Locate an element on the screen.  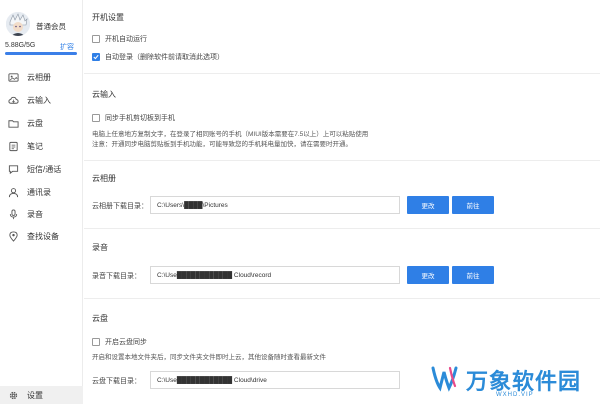
sidebar-item-cloud-input: 云输入 is located at coordinates (41, 100).